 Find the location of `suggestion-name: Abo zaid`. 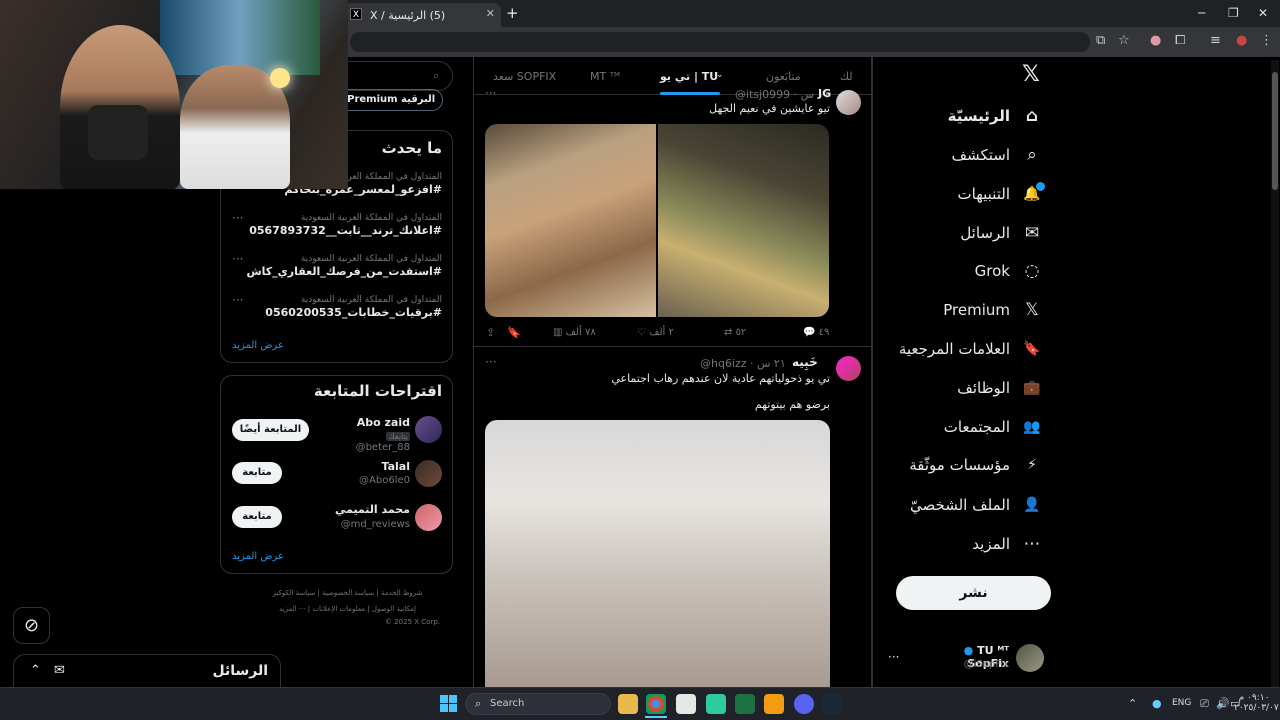

suggestion-name: Abo zaid is located at coordinates (370, 422).